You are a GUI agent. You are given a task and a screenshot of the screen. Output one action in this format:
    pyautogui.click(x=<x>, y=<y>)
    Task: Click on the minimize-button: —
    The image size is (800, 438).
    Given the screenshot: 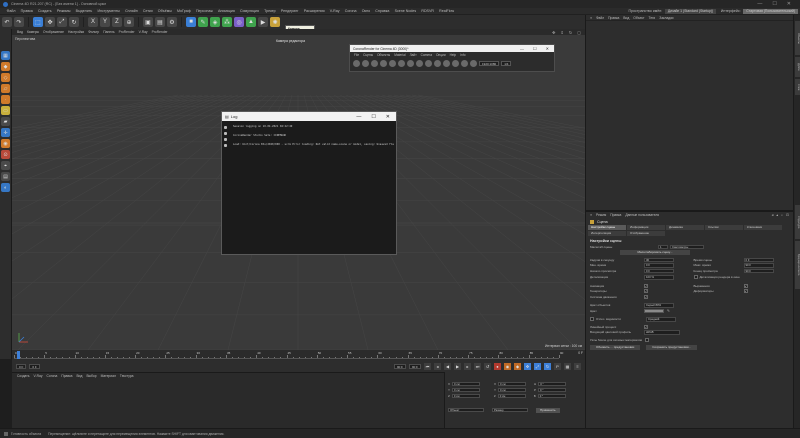 What is the action you would take?
    pyautogui.click(x=759, y=4)
    